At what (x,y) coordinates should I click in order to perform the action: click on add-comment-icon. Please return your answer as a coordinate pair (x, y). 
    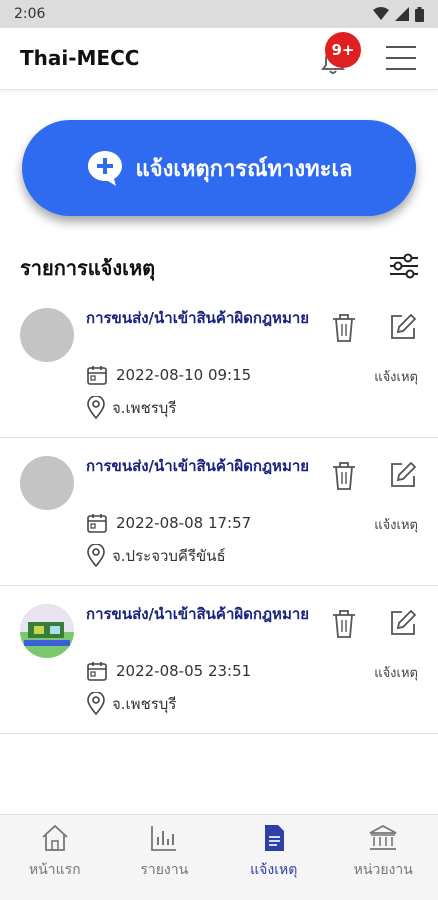
    Looking at the image, I should click on (104, 168).